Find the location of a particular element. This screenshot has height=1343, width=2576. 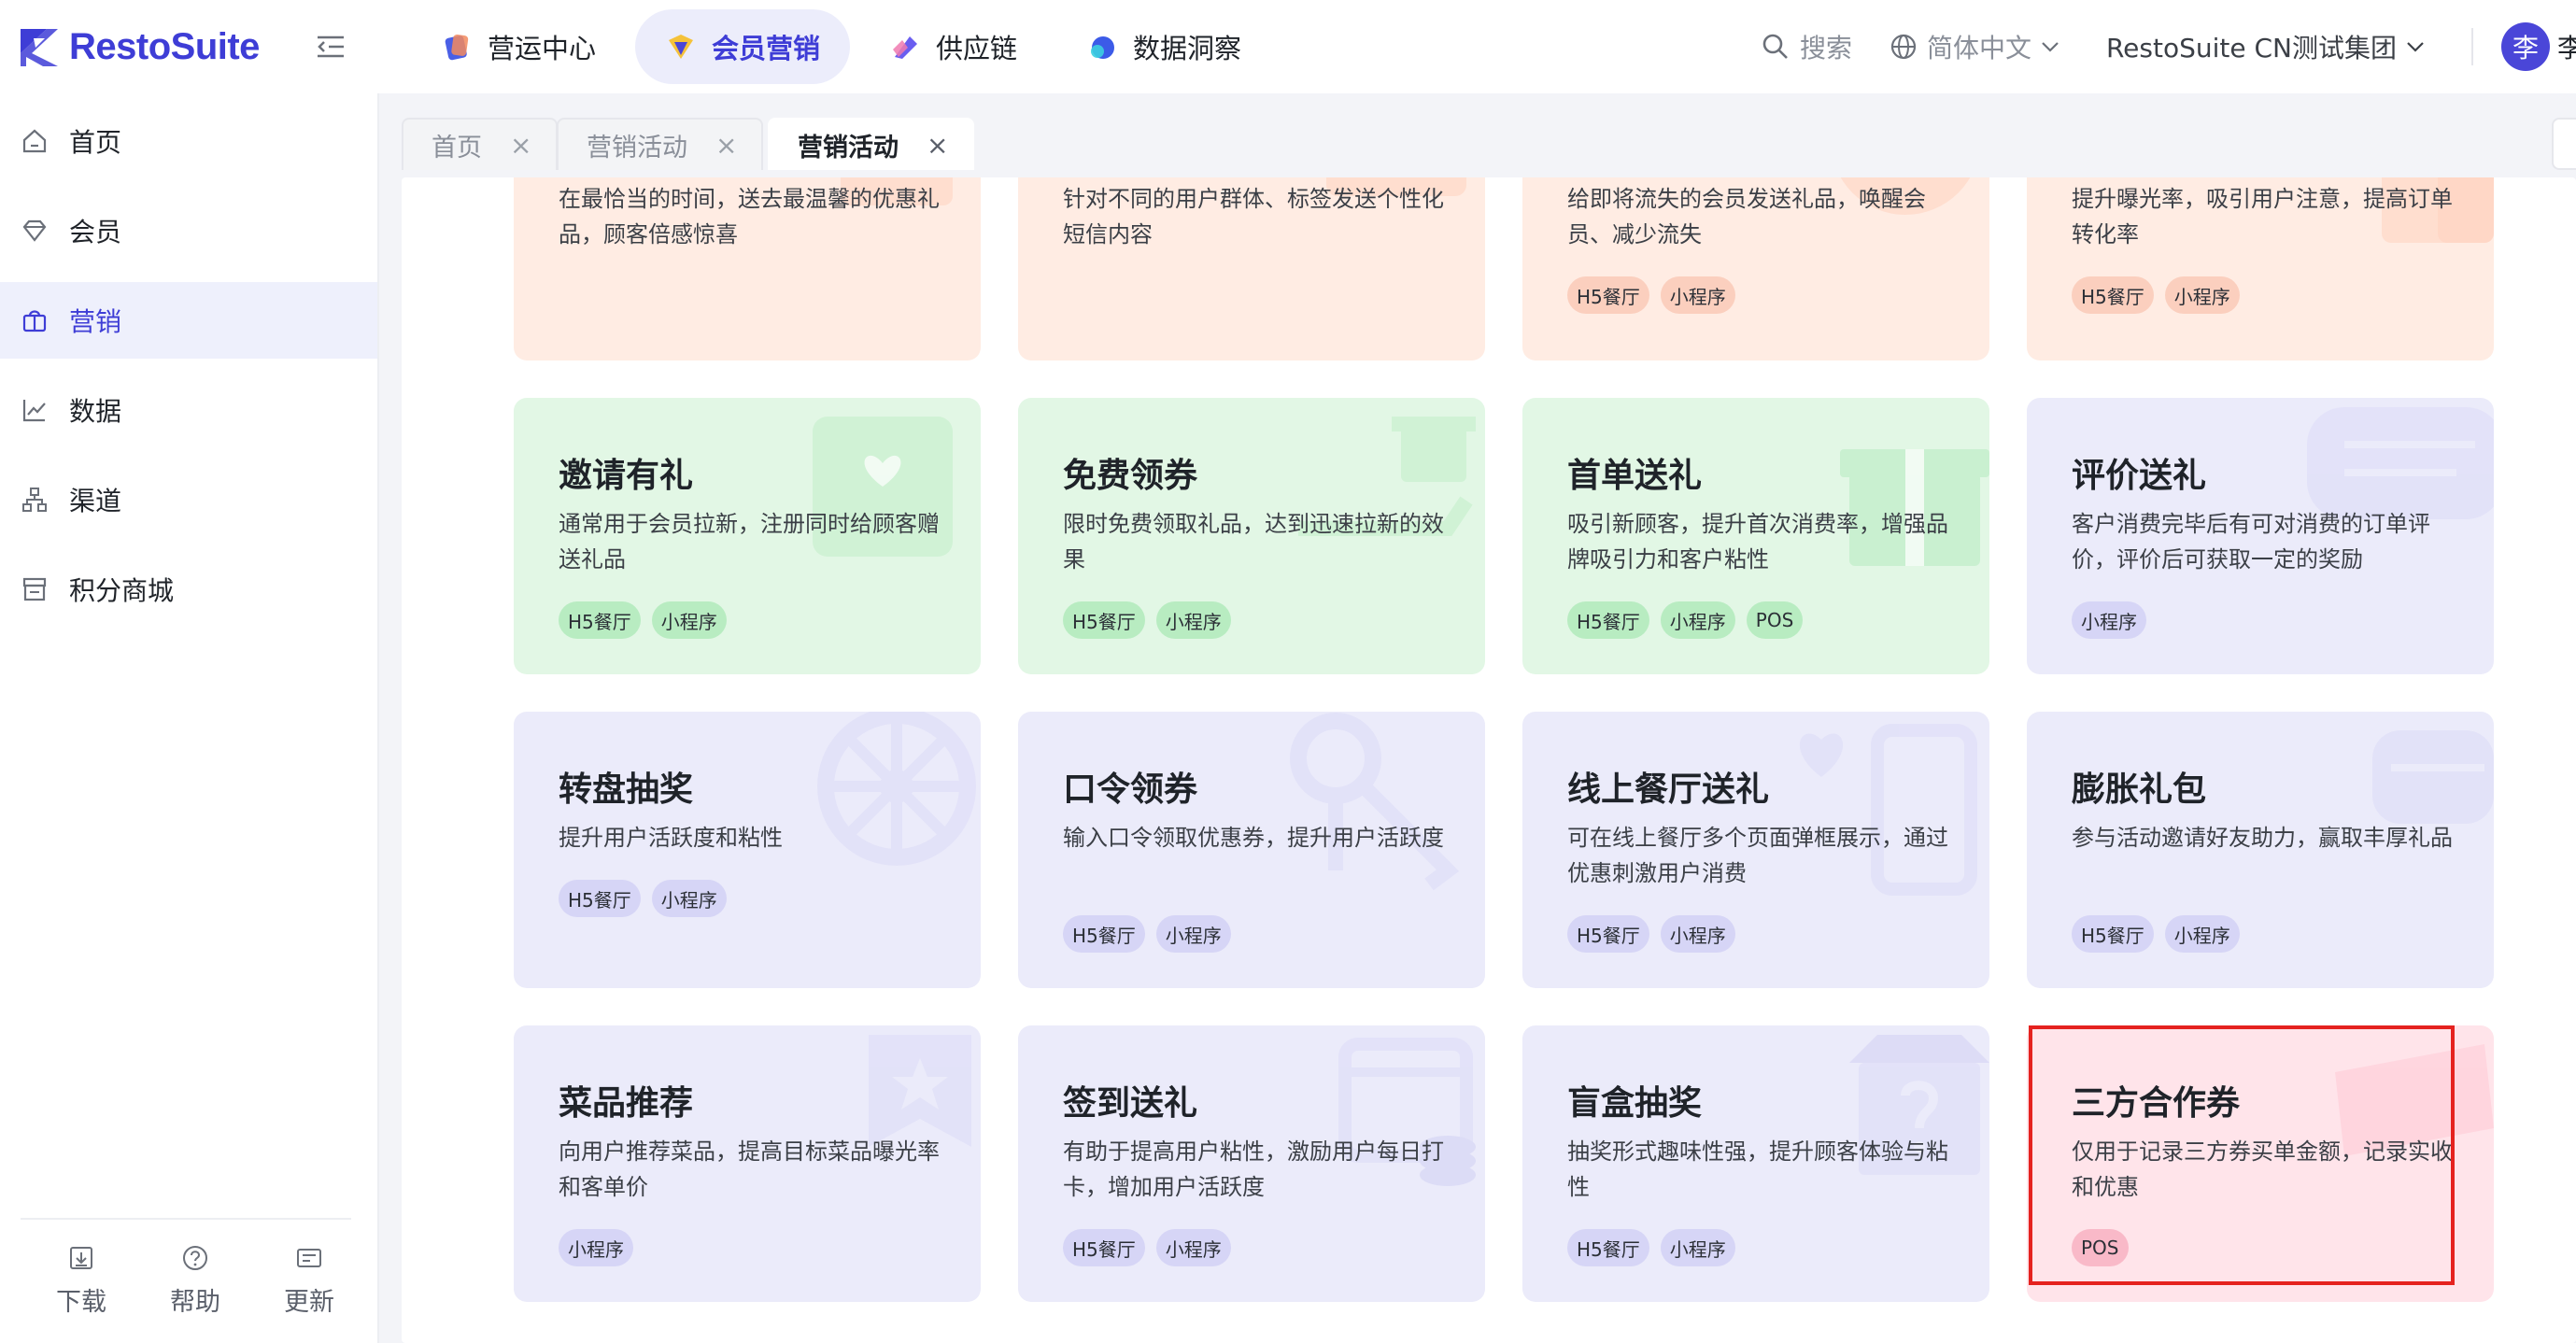

user-avatar: 李 is located at coordinates (2526, 46).